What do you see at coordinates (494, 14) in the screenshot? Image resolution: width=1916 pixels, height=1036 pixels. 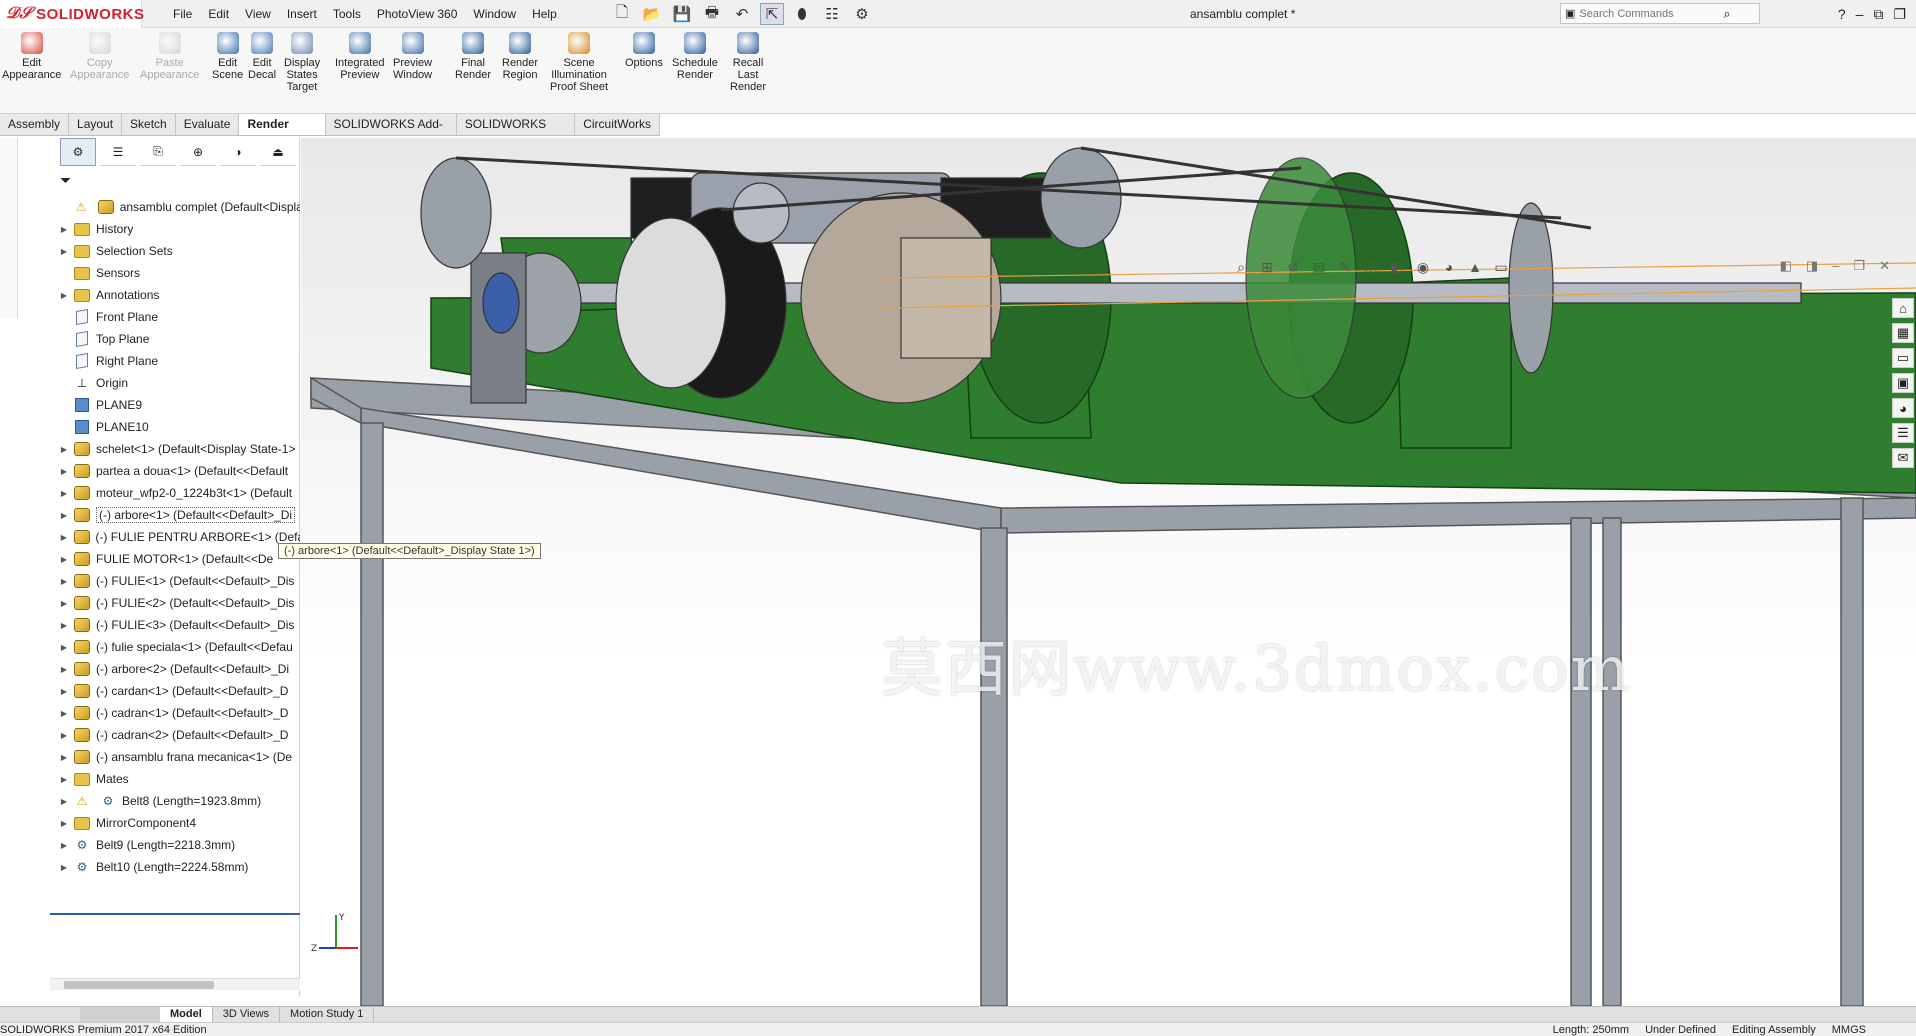 I see `menu-window: Window` at bounding box center [494, 14].